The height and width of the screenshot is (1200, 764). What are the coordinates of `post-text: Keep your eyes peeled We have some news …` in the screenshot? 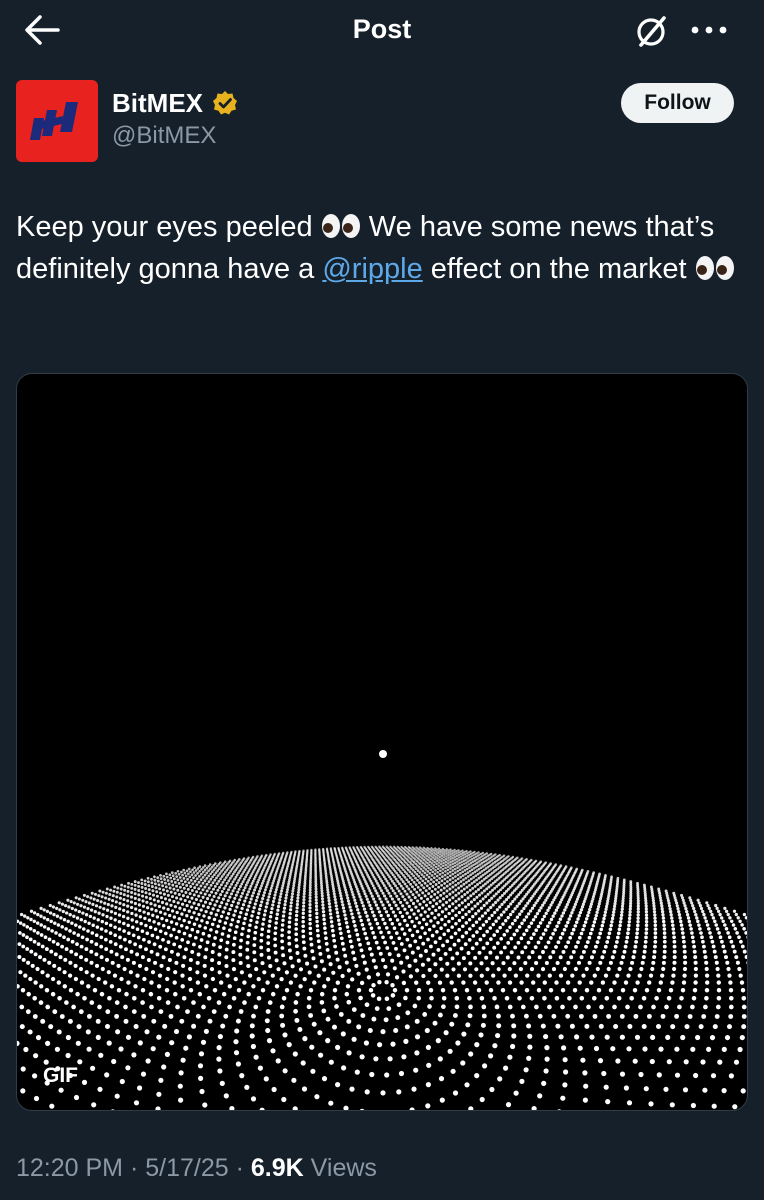 It's located at (381, 248).